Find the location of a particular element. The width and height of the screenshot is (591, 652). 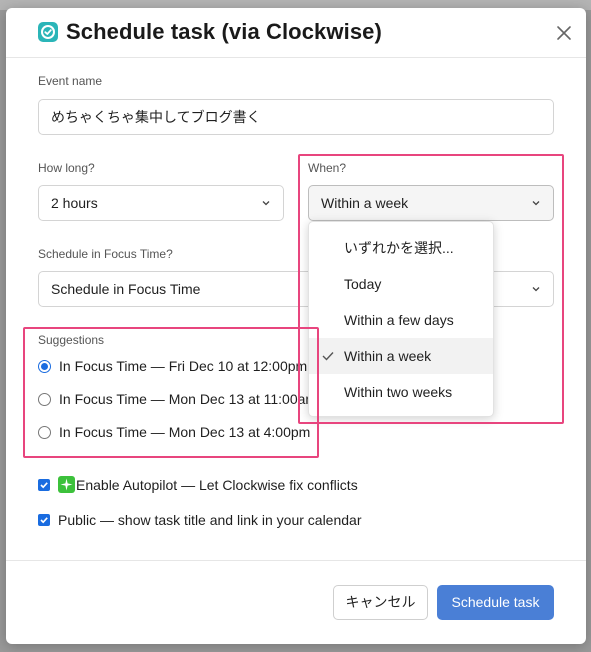

cancel-button: キャンセル is located at coordinates (380, 602).